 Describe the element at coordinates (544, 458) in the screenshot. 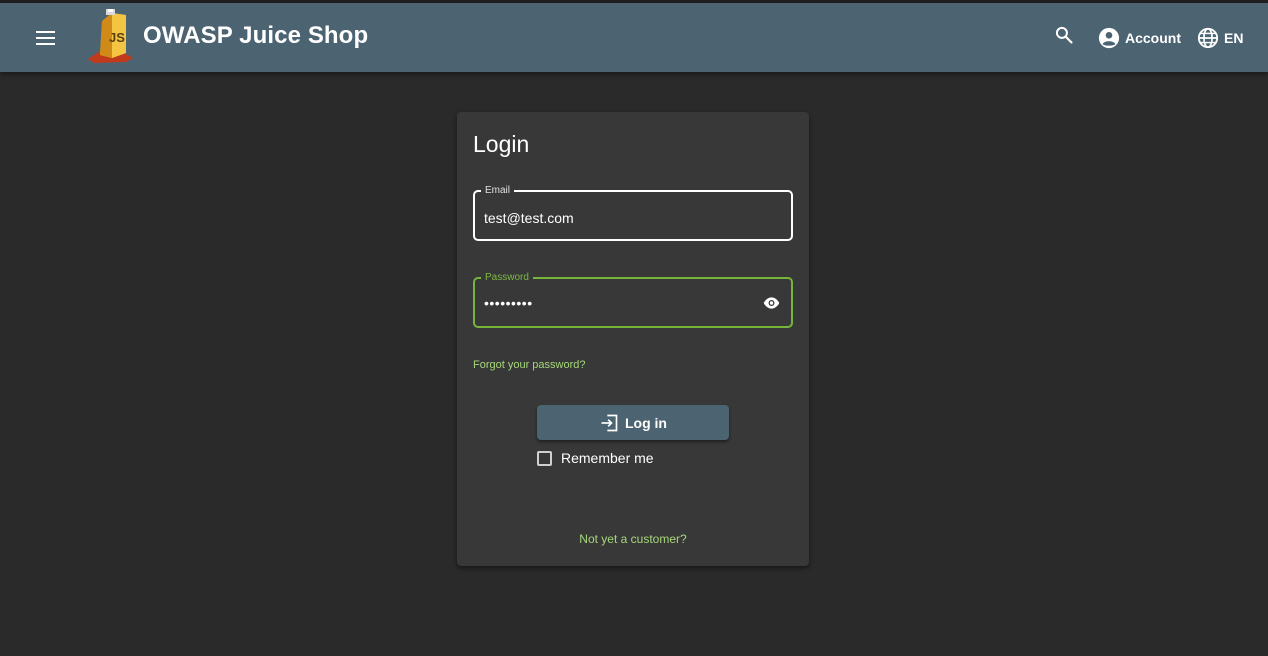

I see `checkbox-box` at that location.